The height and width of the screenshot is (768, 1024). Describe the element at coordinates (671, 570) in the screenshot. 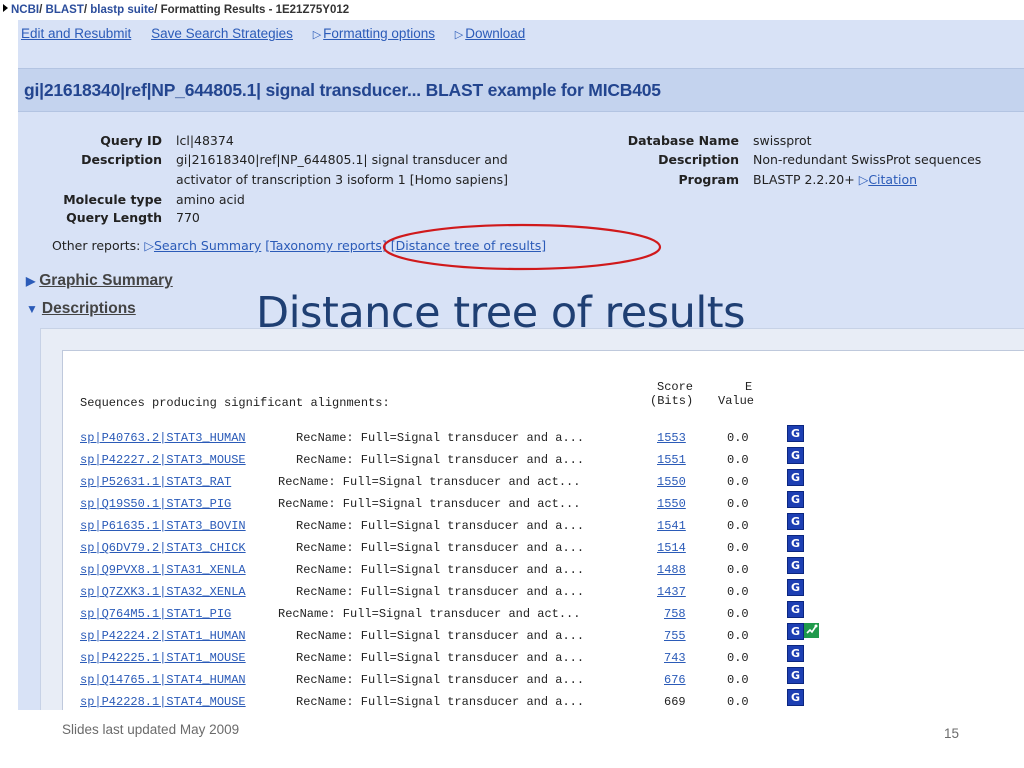

I see `score-link: 1488` at that location.